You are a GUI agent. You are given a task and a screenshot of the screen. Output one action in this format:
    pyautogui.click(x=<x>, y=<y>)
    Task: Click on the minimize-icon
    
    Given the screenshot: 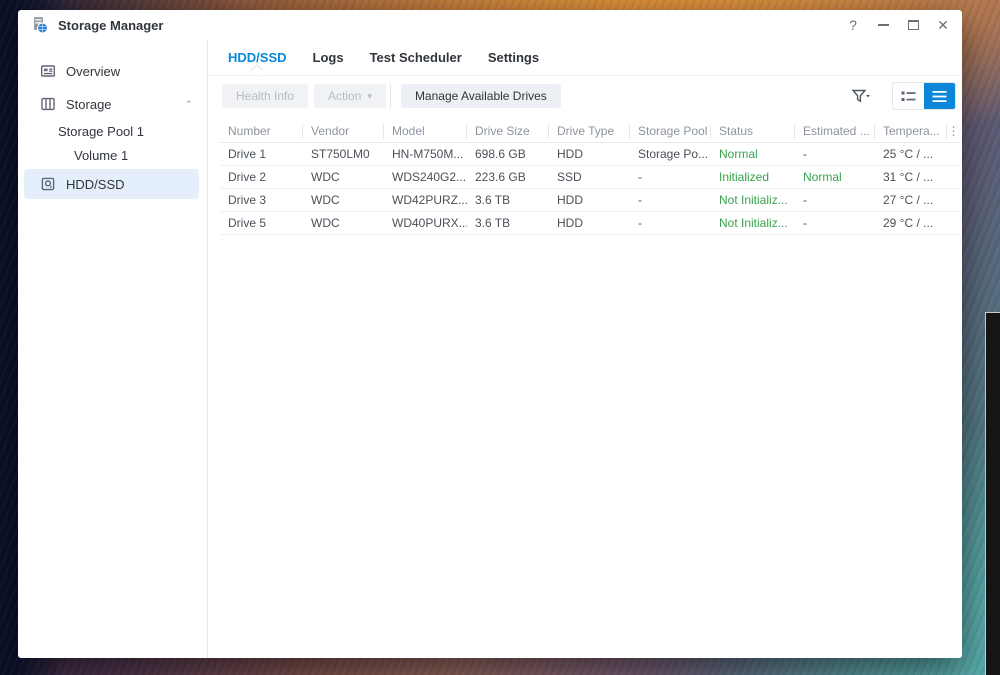 What is the action you would take?
    pyautogui.click(x=883, y=25)
    